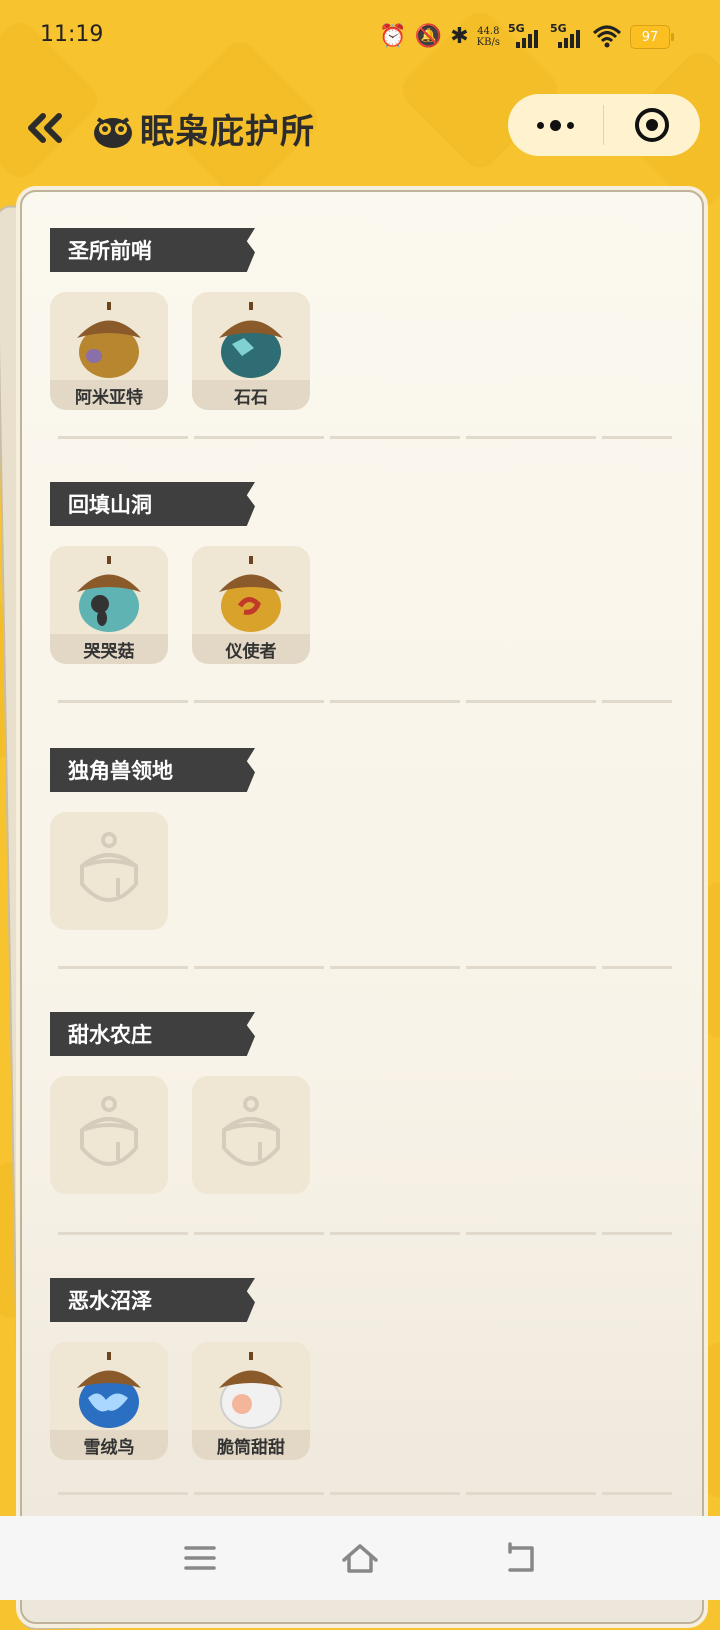  I want to click on signal-sim1-icon: 5G, so click(525, 36).